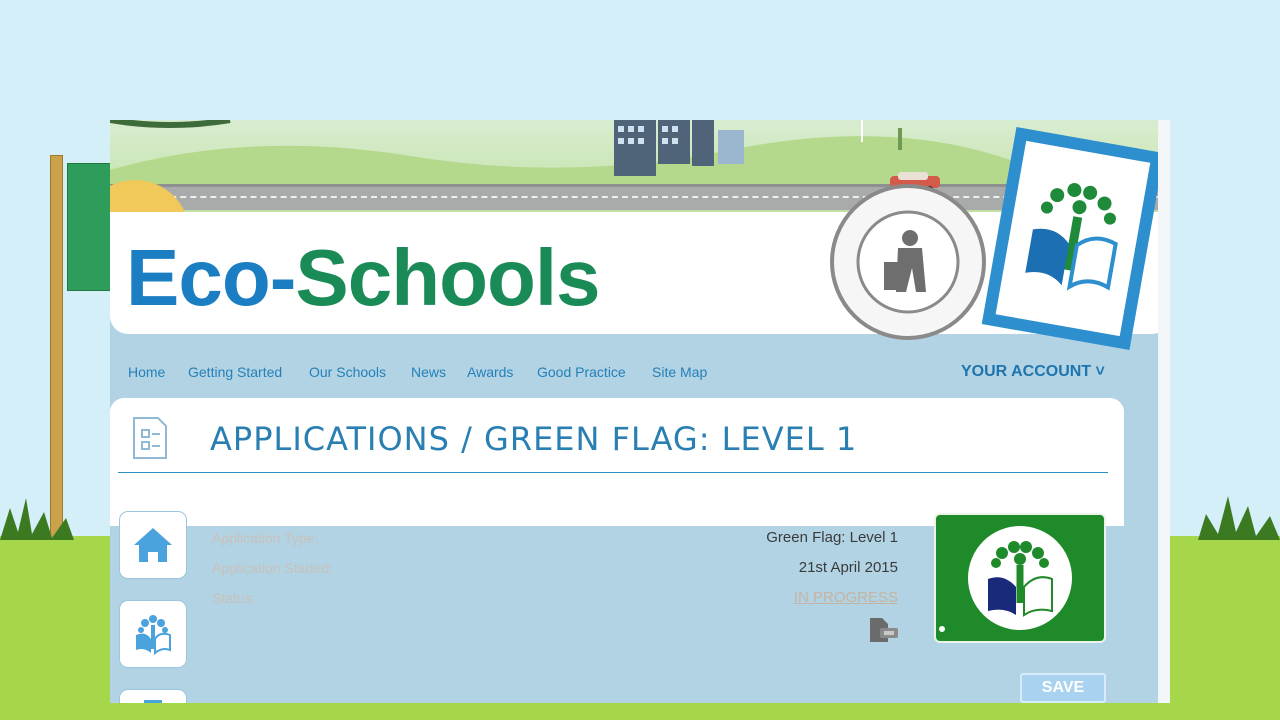 The height and width of the screenshot is (720, 1280). I want to click on application-type-label: Application Type:, so click(265, 538).